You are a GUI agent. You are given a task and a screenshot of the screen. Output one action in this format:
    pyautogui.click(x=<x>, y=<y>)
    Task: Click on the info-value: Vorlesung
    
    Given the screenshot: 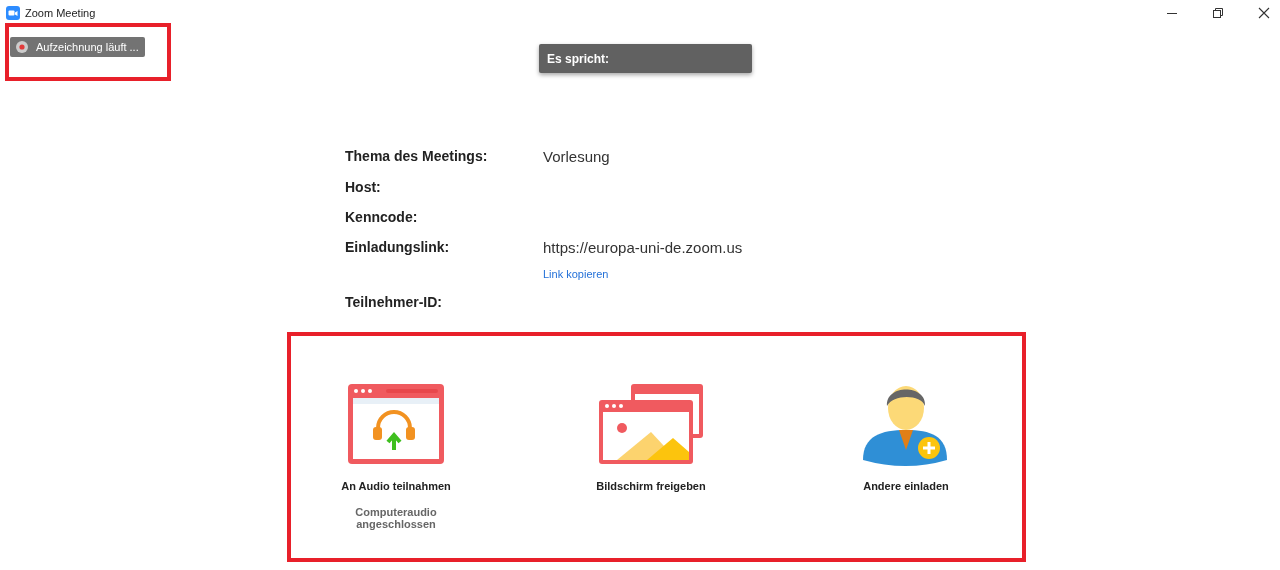 What is the action you would take?
    pyautogui.click(x=577, y=156)
    